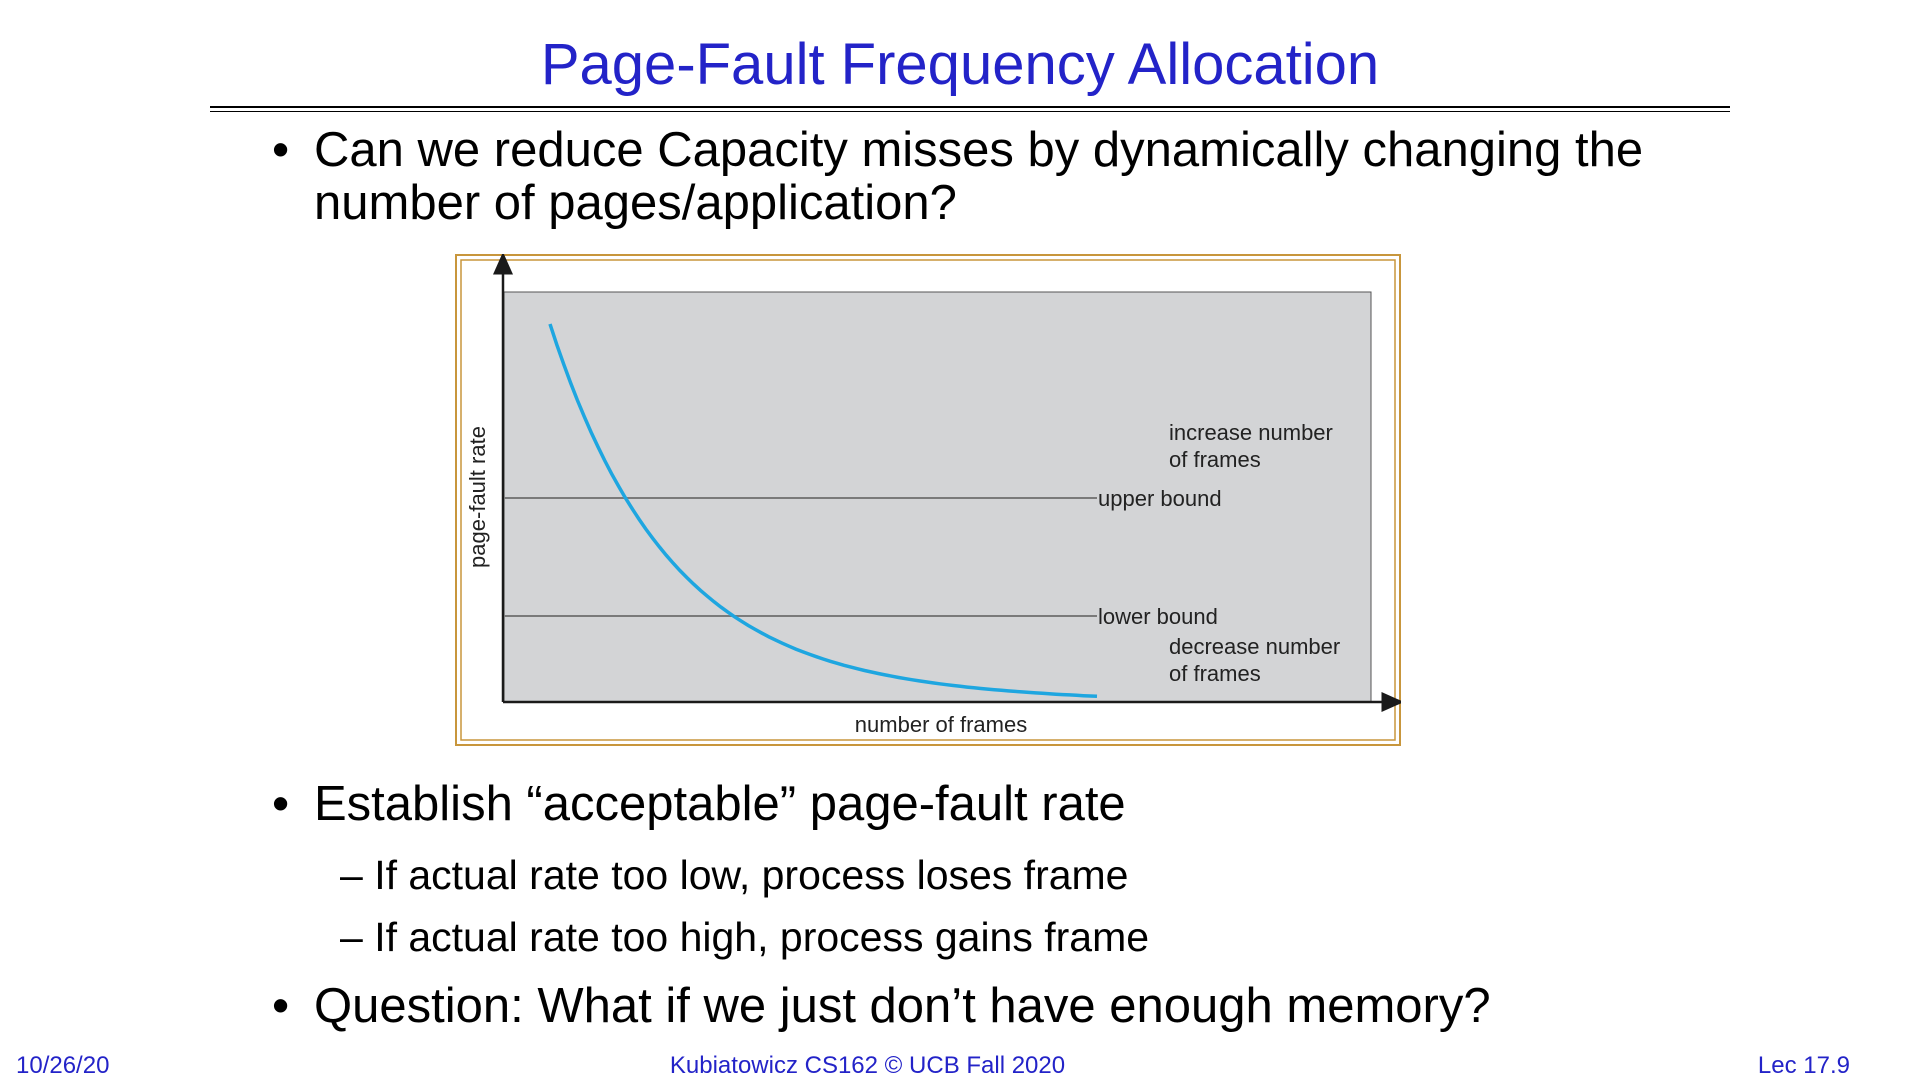 The width and height of the screenshot is (1920, 1081). I want to click on slide-title: Page-Fault Frequency Allocation, so click(960, 64).